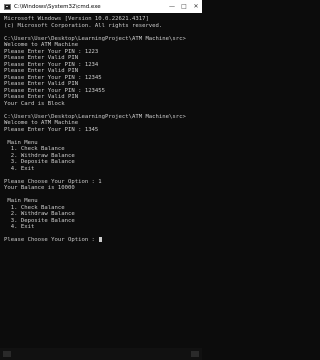  What do you see at coordinates (7, 354) in the screenshot?
I see `bottom-left-mark` at bounding box center [7, 354].